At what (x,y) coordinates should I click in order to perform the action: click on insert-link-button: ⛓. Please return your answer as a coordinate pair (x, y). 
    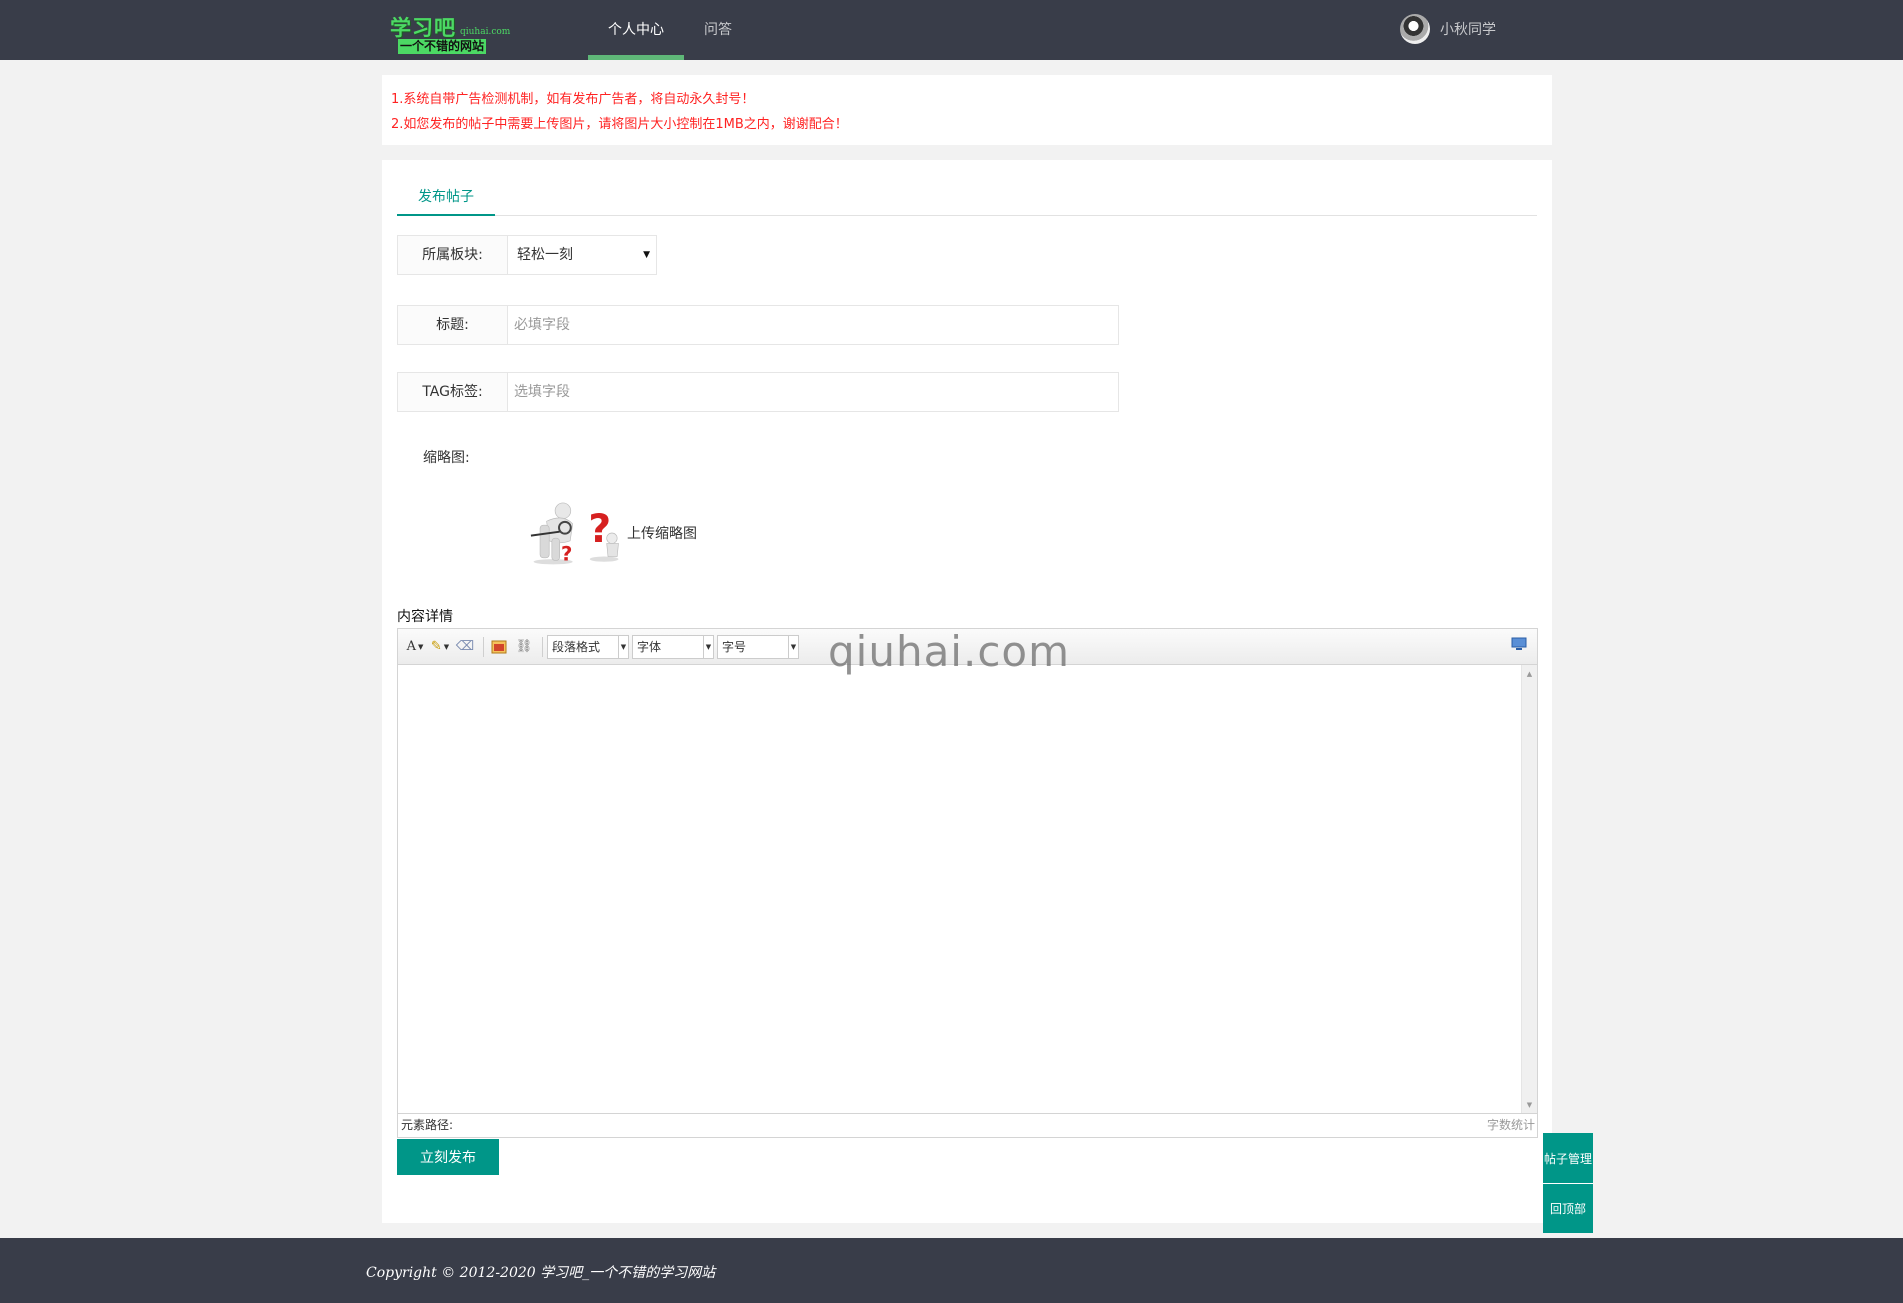
    Looking at the image, I should click on (524, 647).